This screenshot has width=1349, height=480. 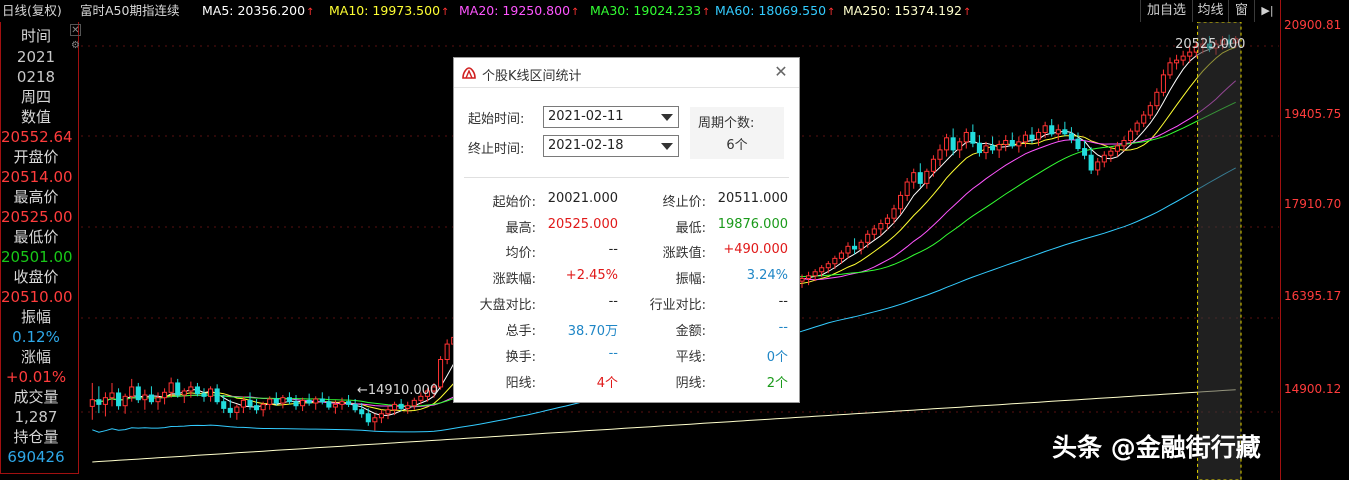 I want to click on stat-value-left: +2.45%, so click(x=591, y=275).